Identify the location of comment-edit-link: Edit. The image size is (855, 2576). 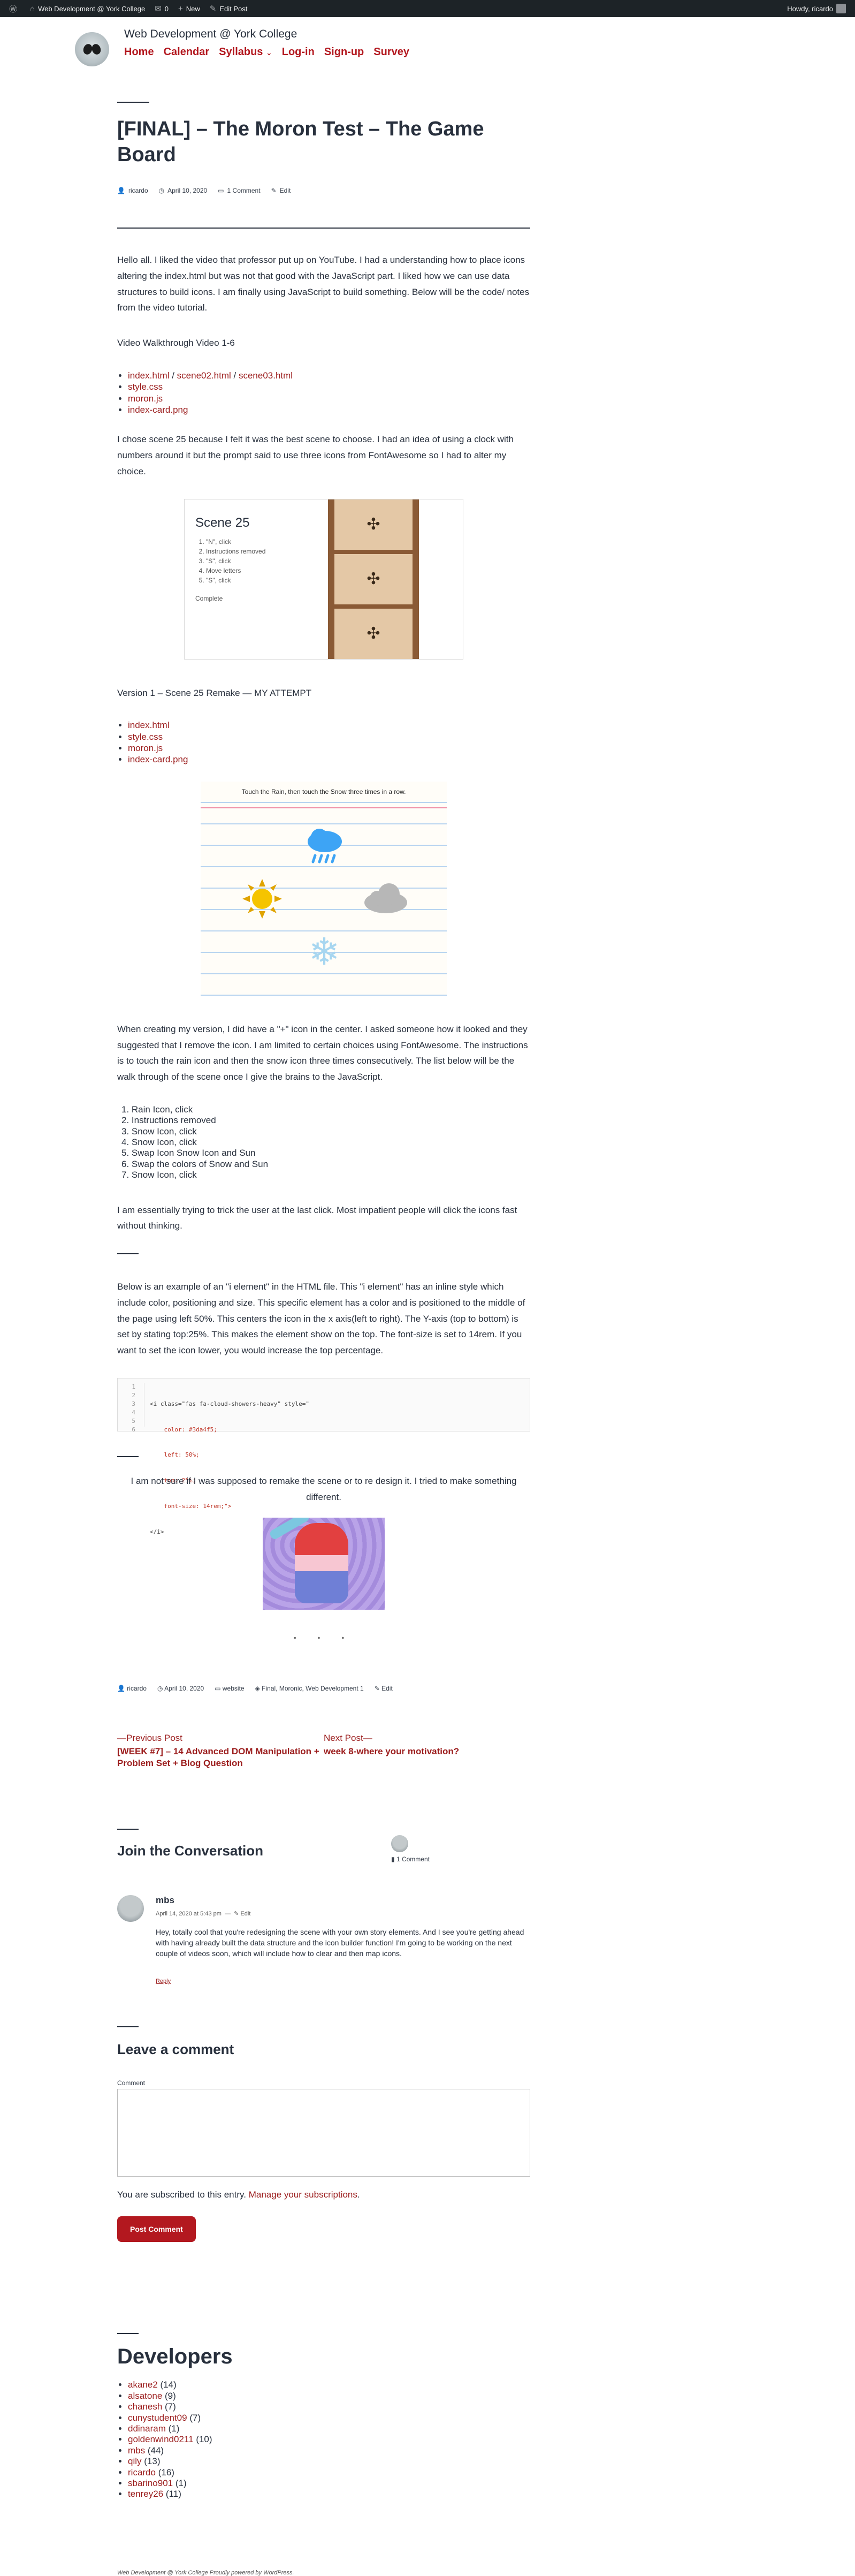
(245, 1914).